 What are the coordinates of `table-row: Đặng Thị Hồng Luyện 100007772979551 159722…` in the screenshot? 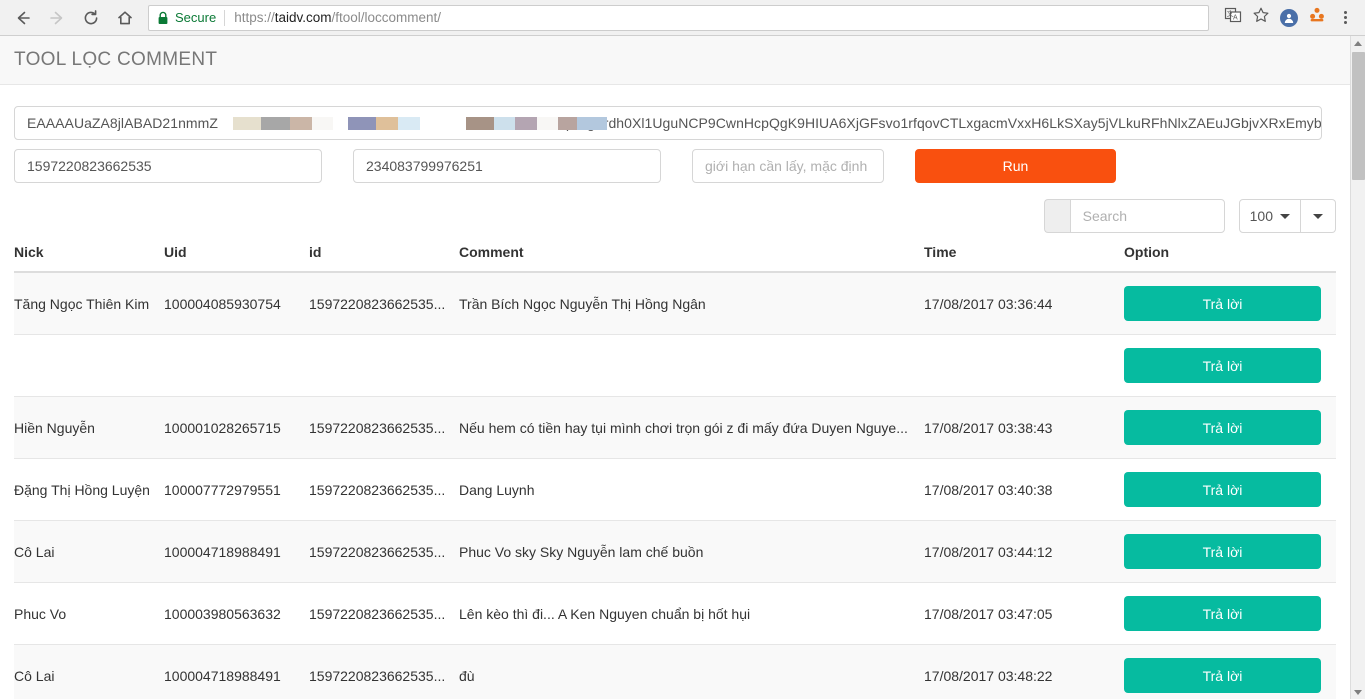 It's located at (675, 489).